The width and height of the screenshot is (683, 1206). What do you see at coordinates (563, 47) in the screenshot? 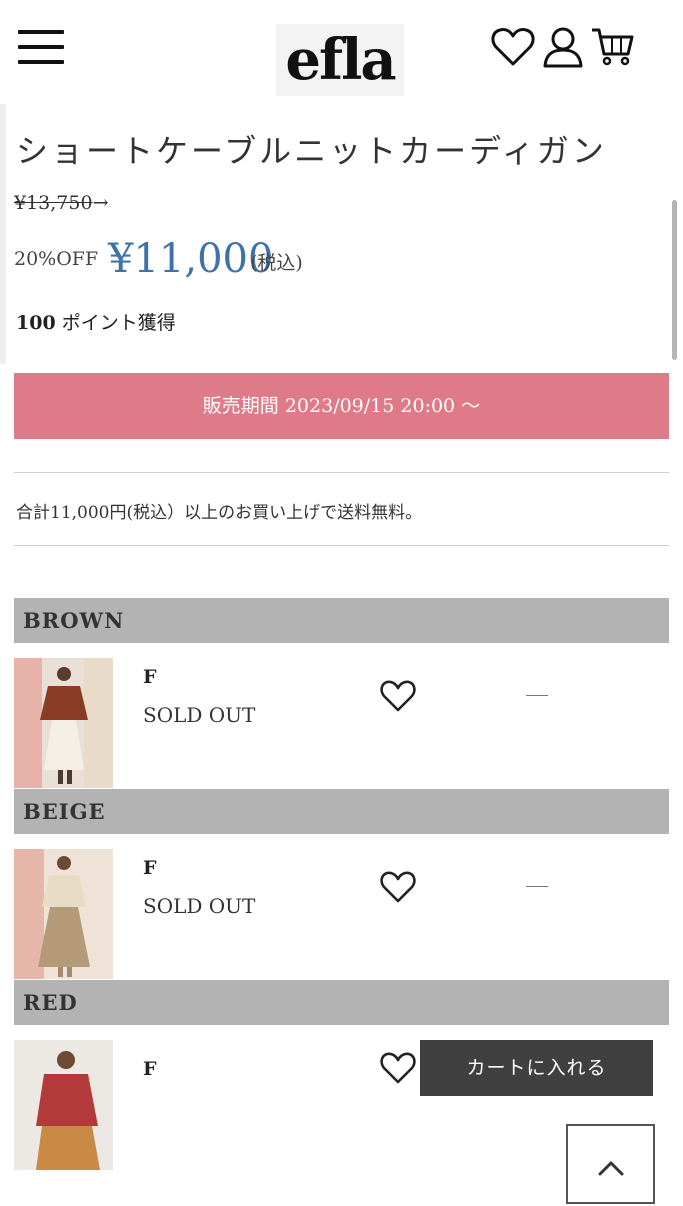
I see `user-icon` at bounding box center [563, 47].